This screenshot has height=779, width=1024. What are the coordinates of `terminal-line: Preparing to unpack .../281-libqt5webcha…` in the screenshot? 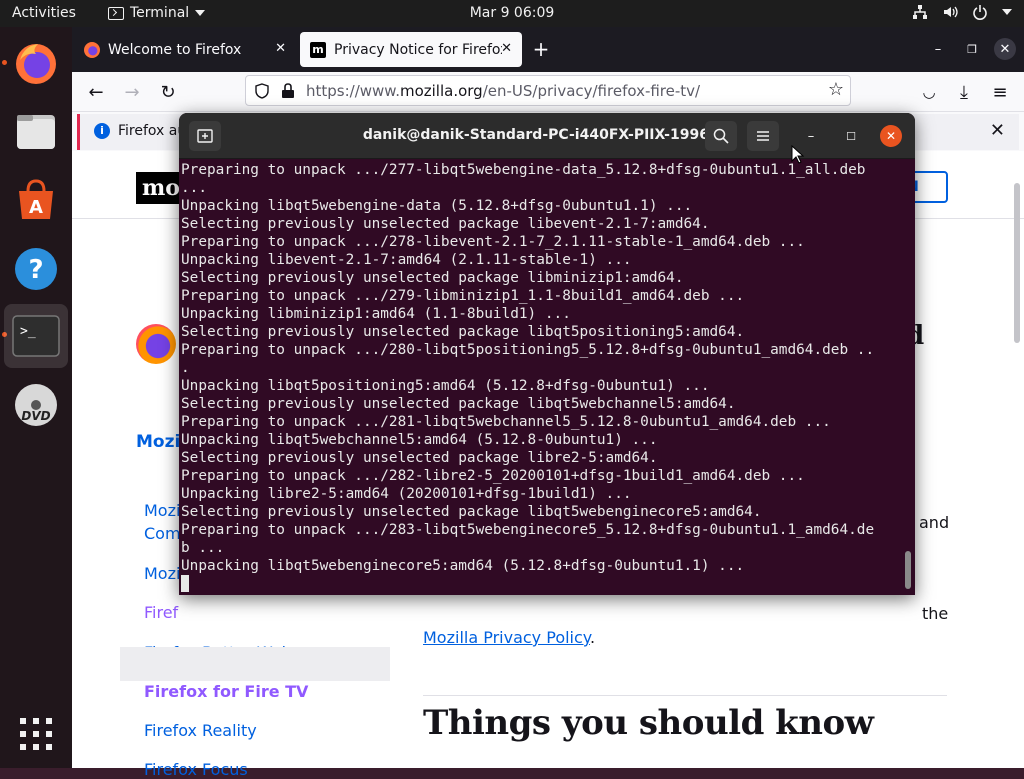 It's located at (506, 422).